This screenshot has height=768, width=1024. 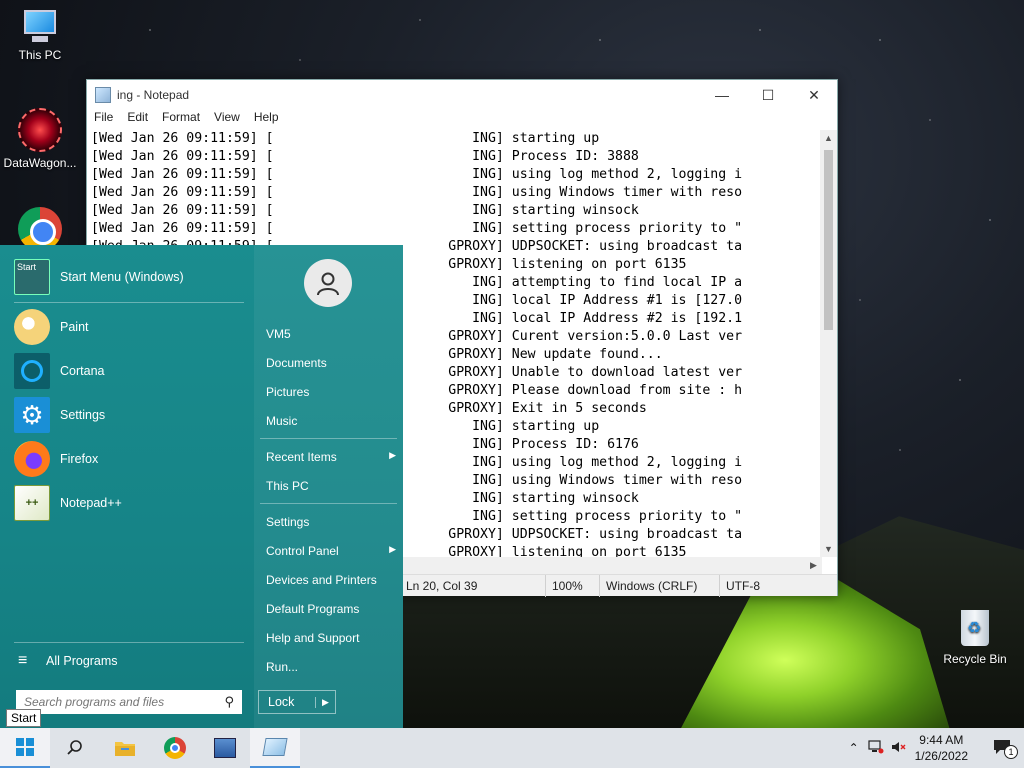 I want to click on status-encoding: UTF-8, so click(x=778, y=585).